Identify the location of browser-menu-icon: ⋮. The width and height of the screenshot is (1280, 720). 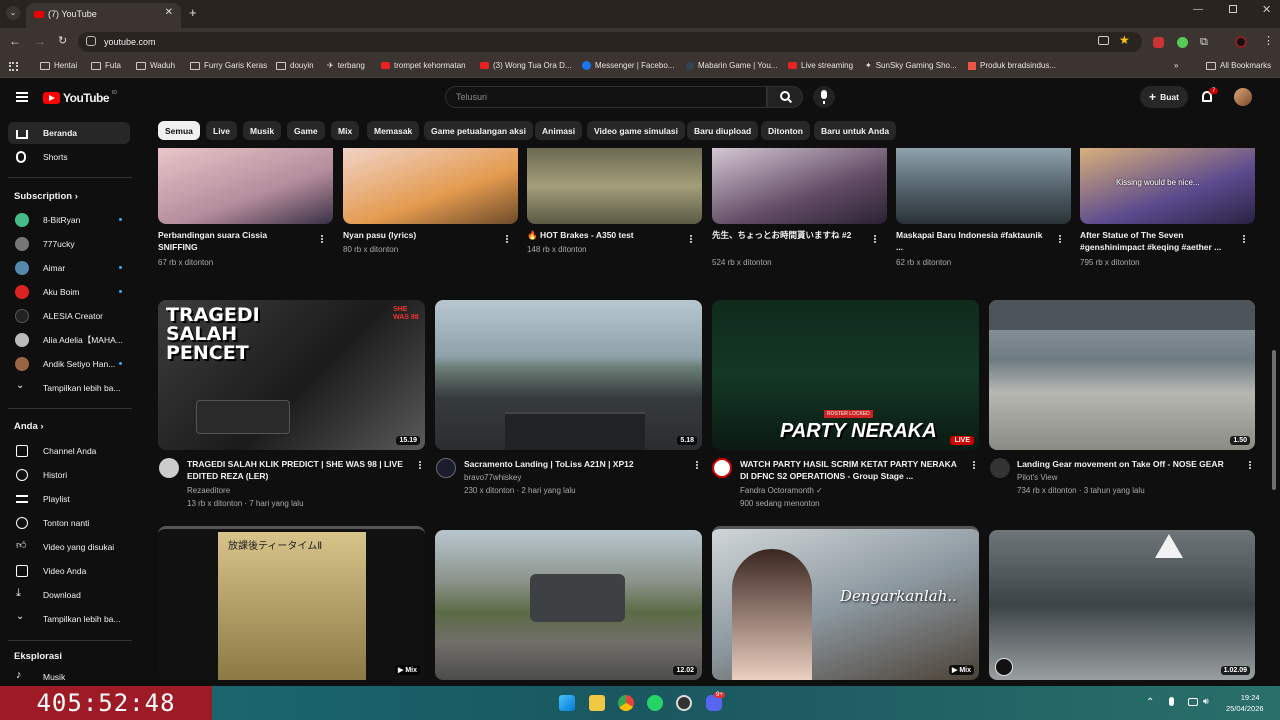
(1268, 40).